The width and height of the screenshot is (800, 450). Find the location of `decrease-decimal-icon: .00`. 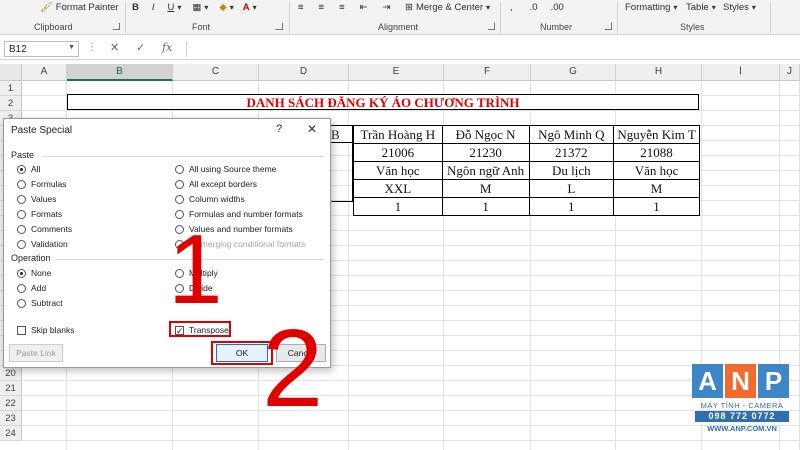

decrease-decimal-icon: .00 is located at coordinates (557, 7).